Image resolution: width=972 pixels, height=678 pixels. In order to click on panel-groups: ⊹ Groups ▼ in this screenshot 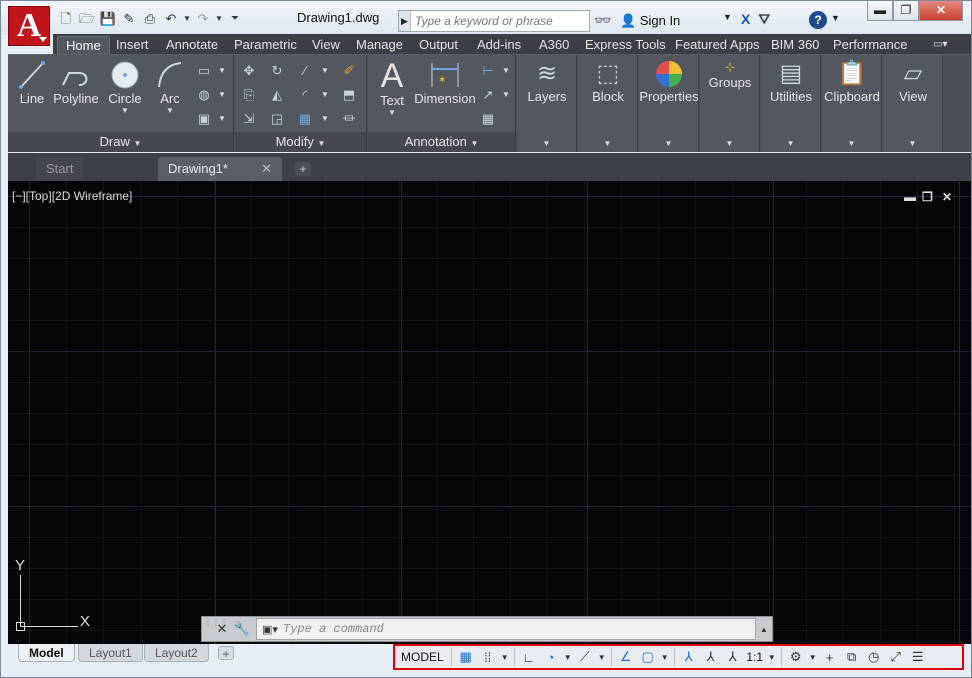, I will do `click(730, 103)`.